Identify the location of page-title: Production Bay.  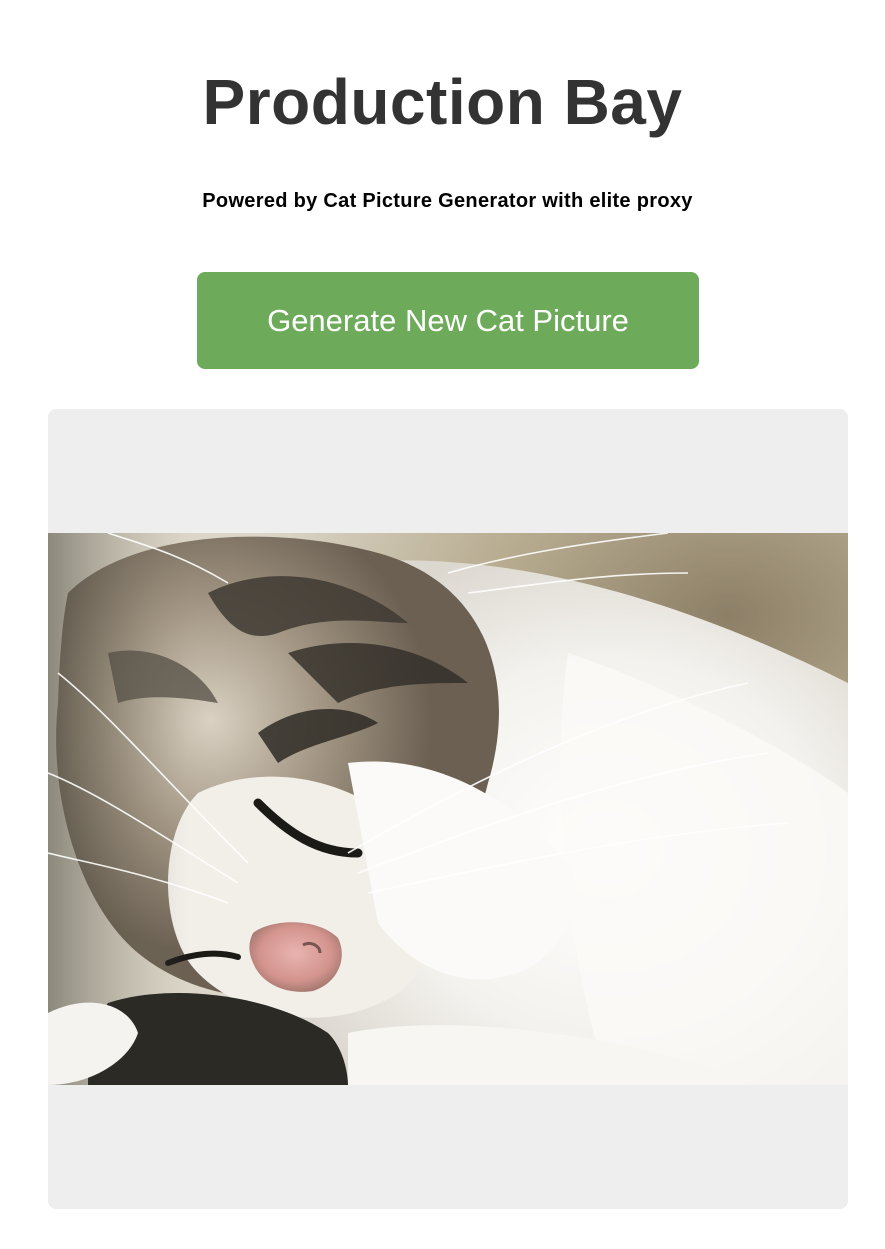
(442, 102).